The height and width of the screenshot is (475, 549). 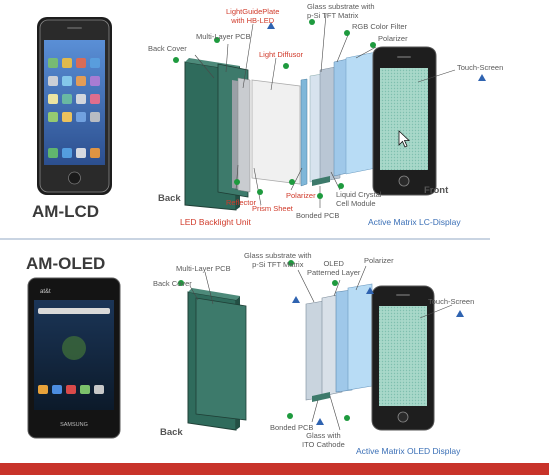 I want to click on lcd-label-liquid-crystal: Liquid Crystal Cell Module, so click(x=359, y=199).